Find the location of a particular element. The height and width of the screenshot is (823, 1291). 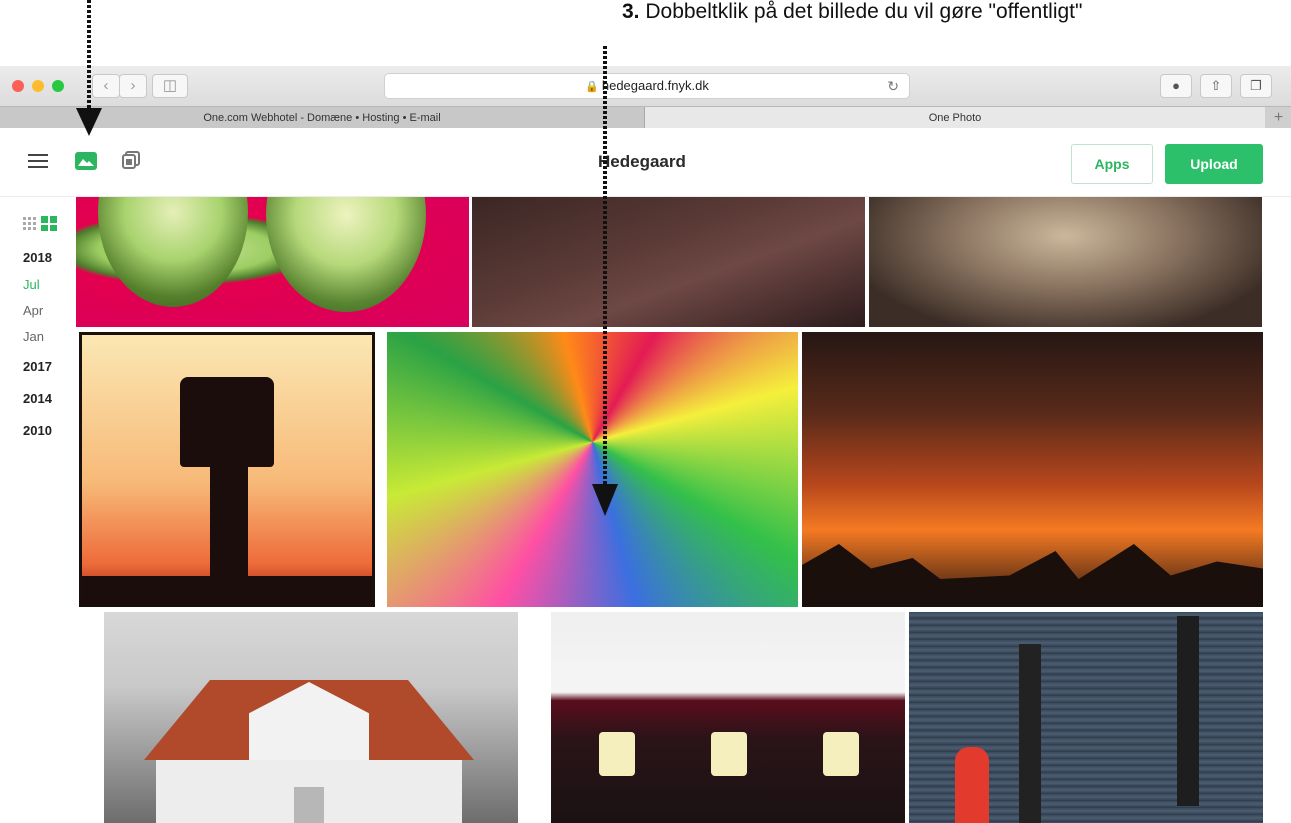

view-toggle is located at coordinates (43, 223).